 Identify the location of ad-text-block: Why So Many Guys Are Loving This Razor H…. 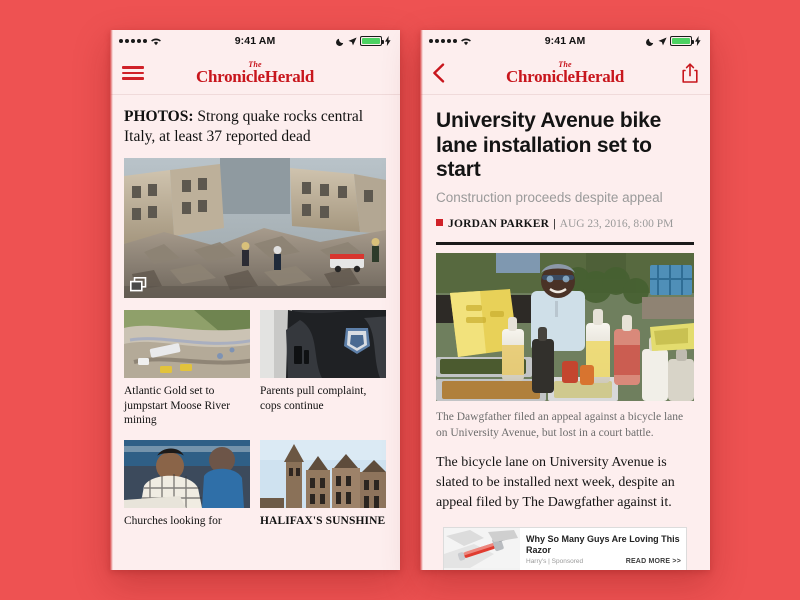
(603, 549).